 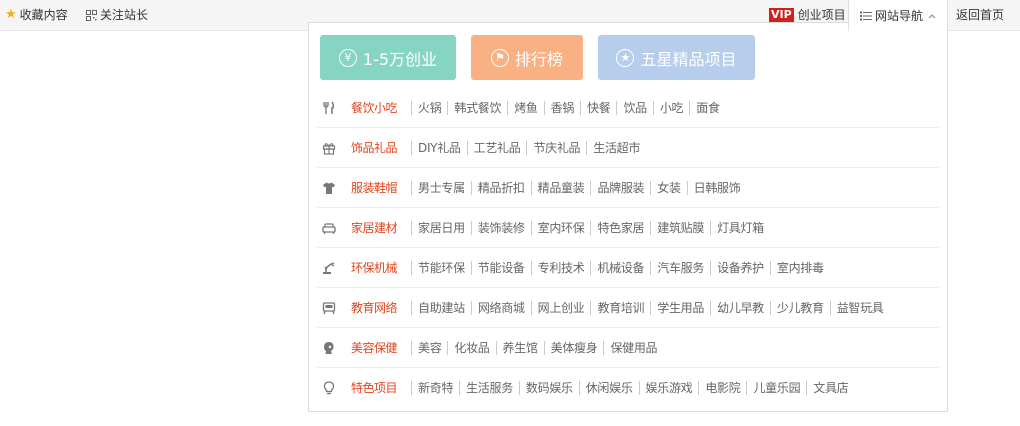 I want to click on education-icon, so click(x=329, y=307).